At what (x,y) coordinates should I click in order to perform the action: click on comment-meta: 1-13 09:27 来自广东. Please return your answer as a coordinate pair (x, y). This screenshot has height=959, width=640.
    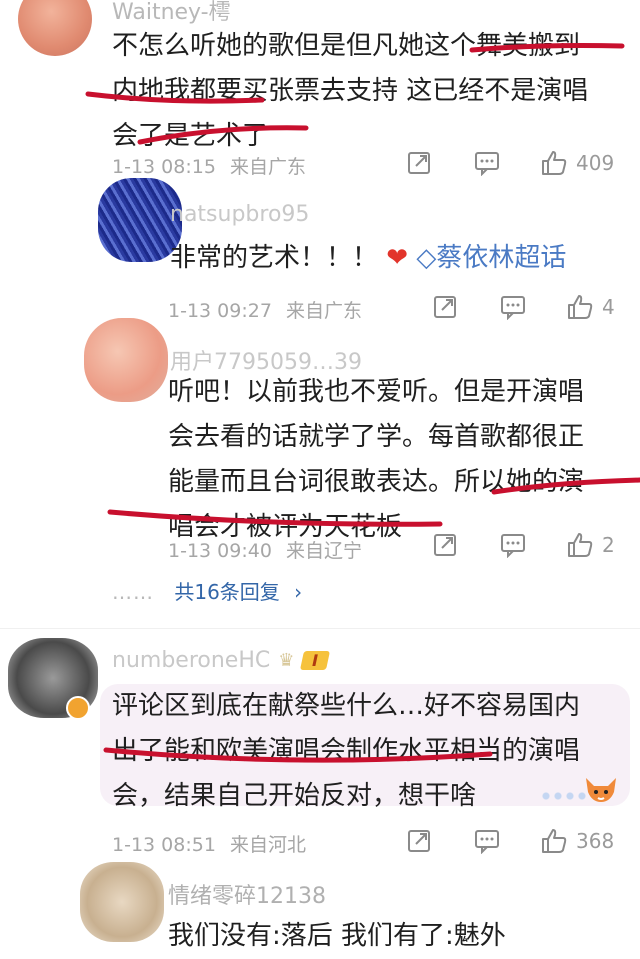
    Looking at the image, I should click on (265, 309).